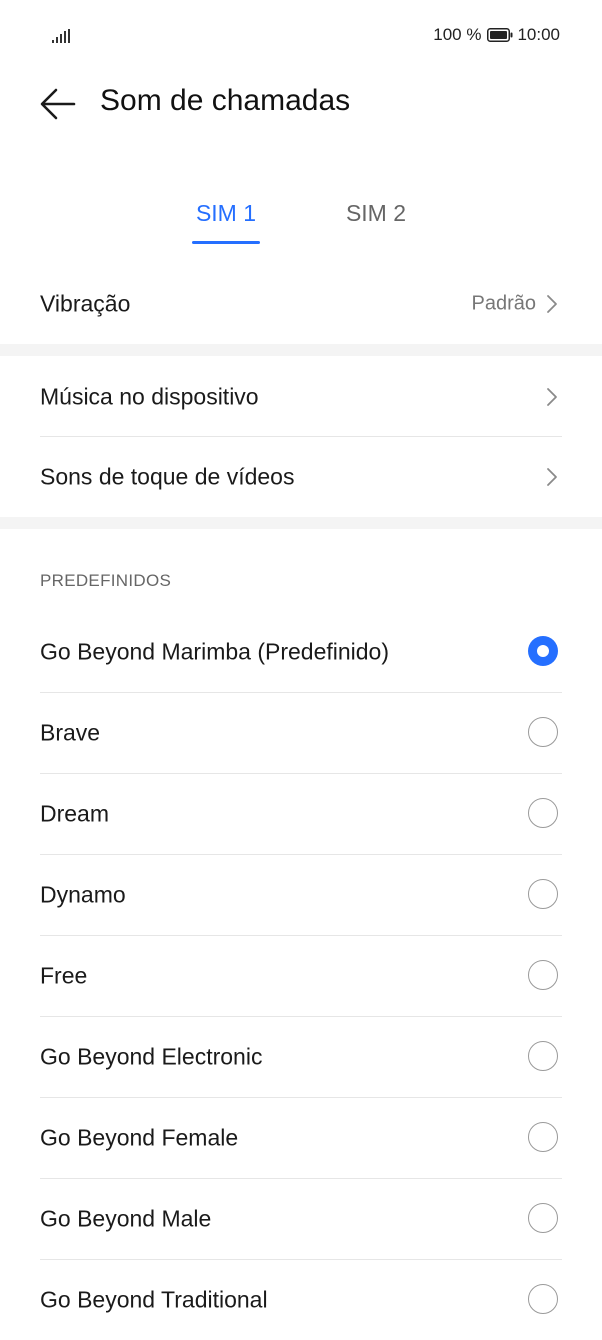 Image resolution: width=602 pixels, height=1340 pixels. I want to click on status-bar: 100 % 10:00, so click(301, 36).